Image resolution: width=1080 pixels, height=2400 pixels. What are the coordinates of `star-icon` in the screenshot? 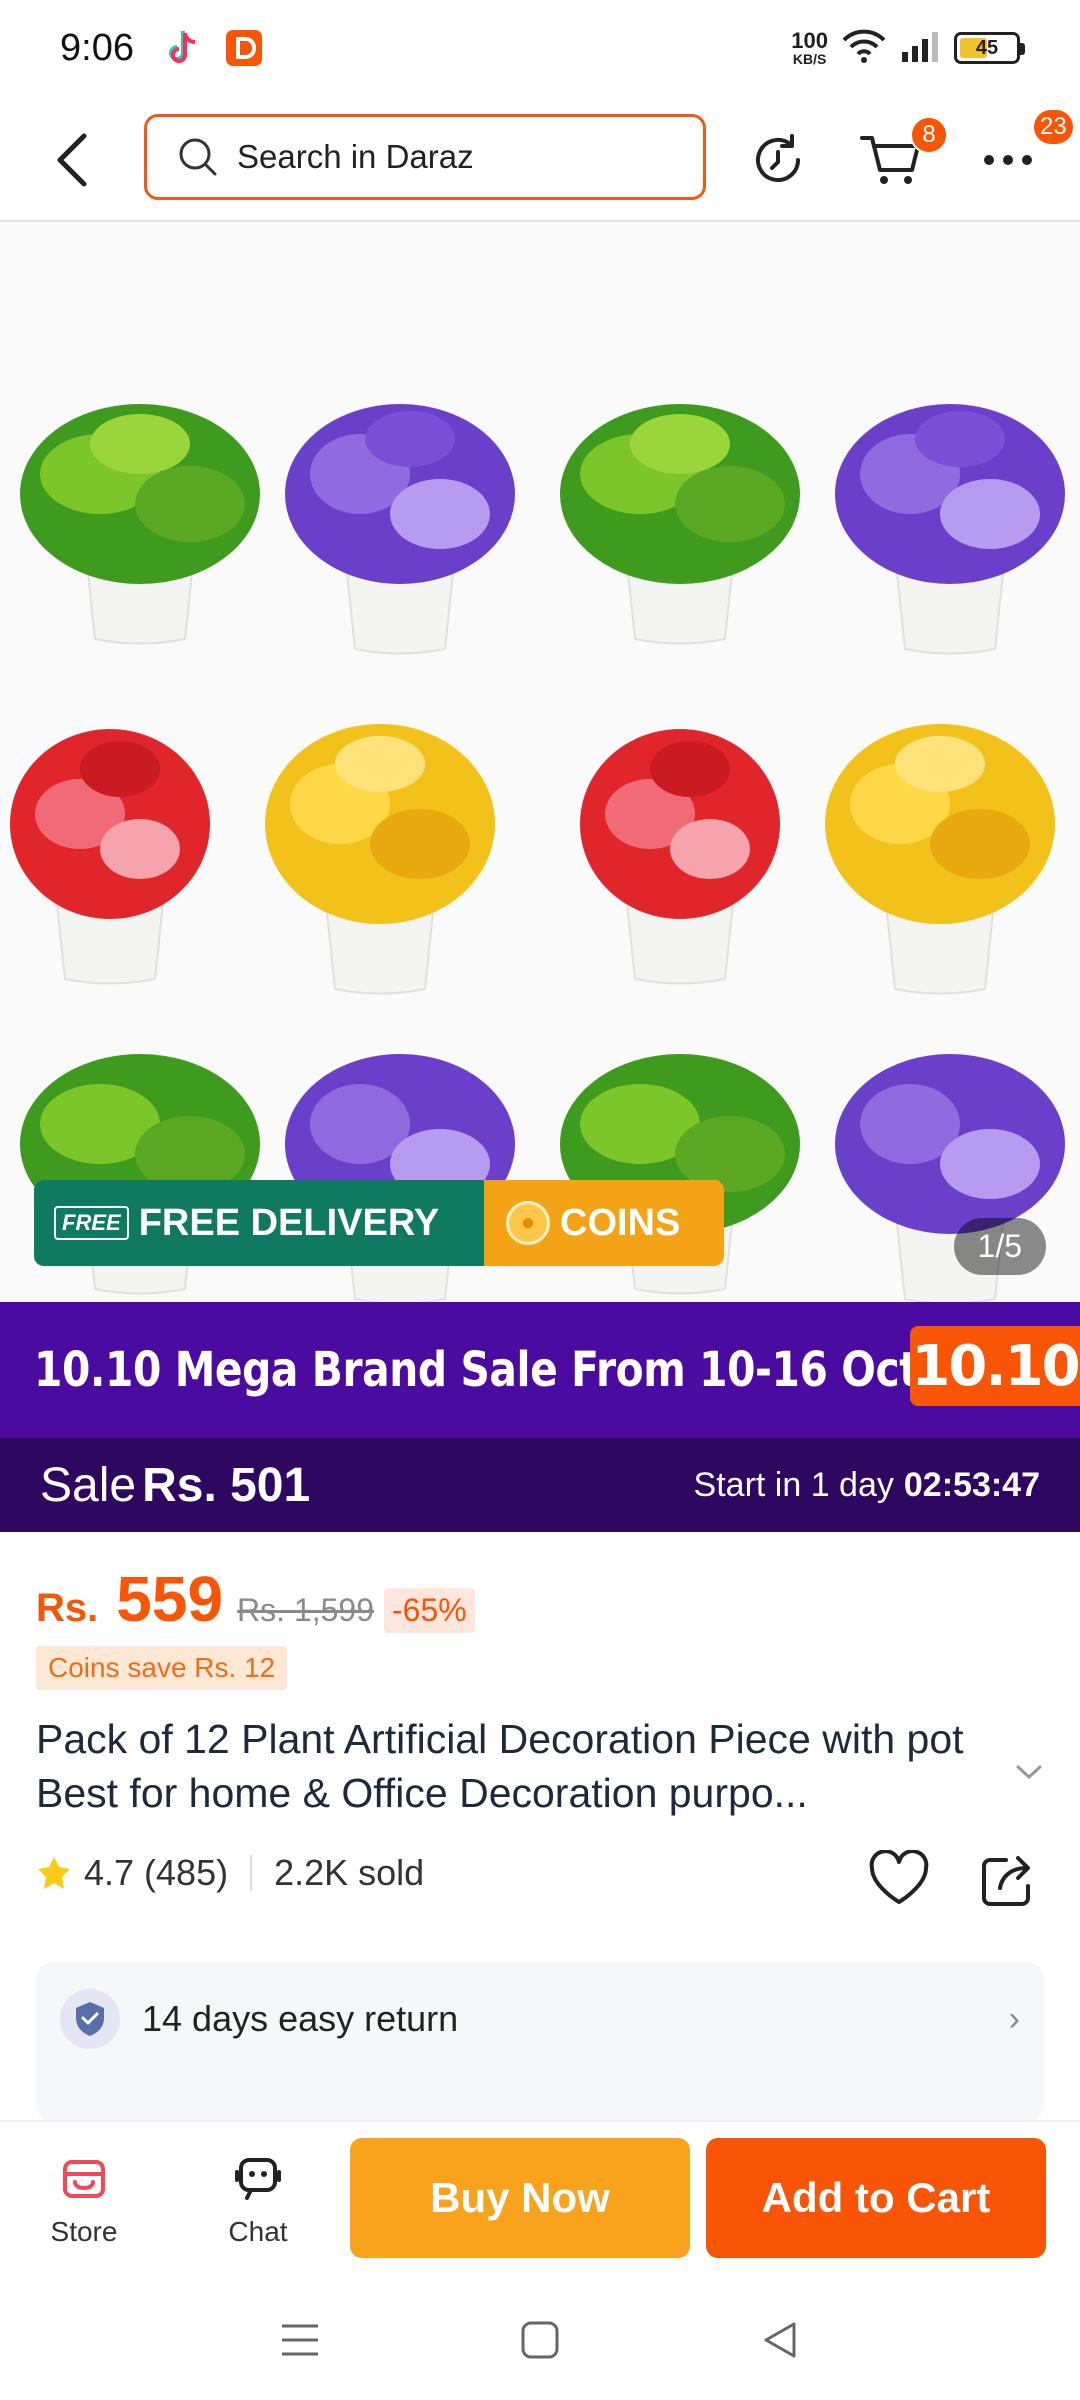 It's located at (54, 1873).